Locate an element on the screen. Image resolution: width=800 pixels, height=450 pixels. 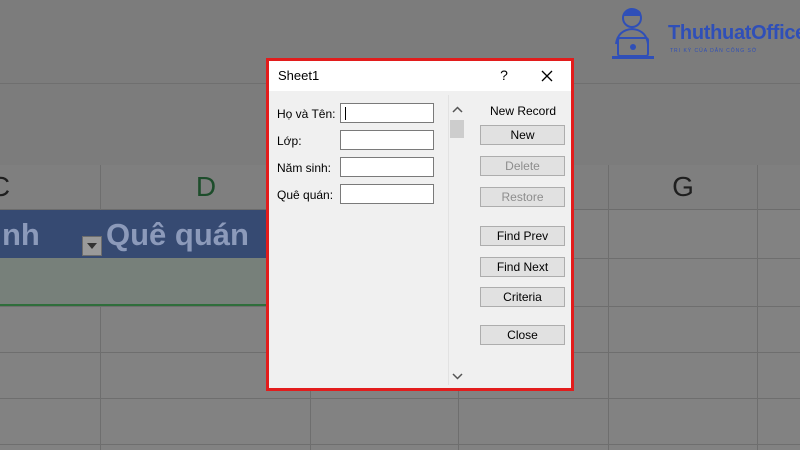
find-prev-button: Find Prev is located at coordinates (522, 236).